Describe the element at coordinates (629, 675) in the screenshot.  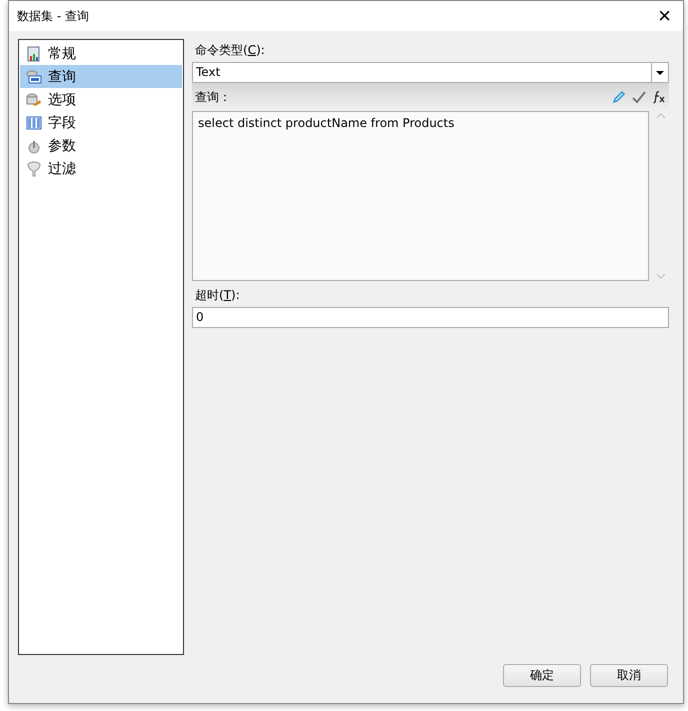
I see `dialog-button: 取消` at that location.